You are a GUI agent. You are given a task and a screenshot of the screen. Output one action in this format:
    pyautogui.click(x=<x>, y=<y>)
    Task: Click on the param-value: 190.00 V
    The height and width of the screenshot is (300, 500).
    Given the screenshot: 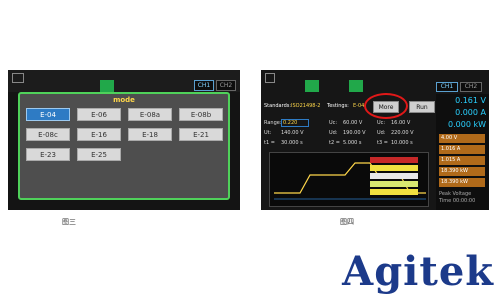 What is the action you would take?
    pyautogui.click(x=354, y=133)
    